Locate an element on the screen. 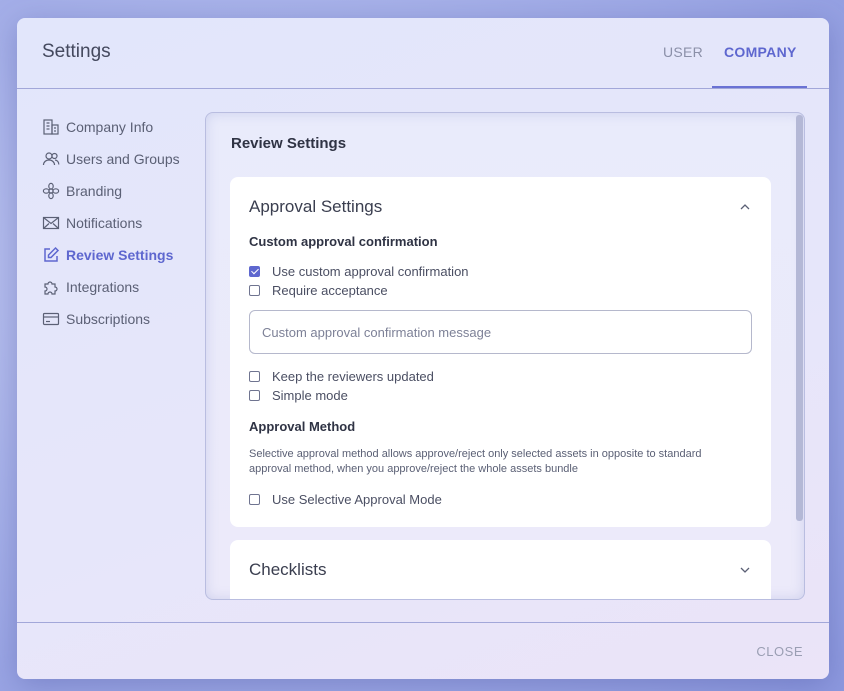 This screenshot has width=844, height=691. chevron-down-icon is located at coordinates (745, 570).